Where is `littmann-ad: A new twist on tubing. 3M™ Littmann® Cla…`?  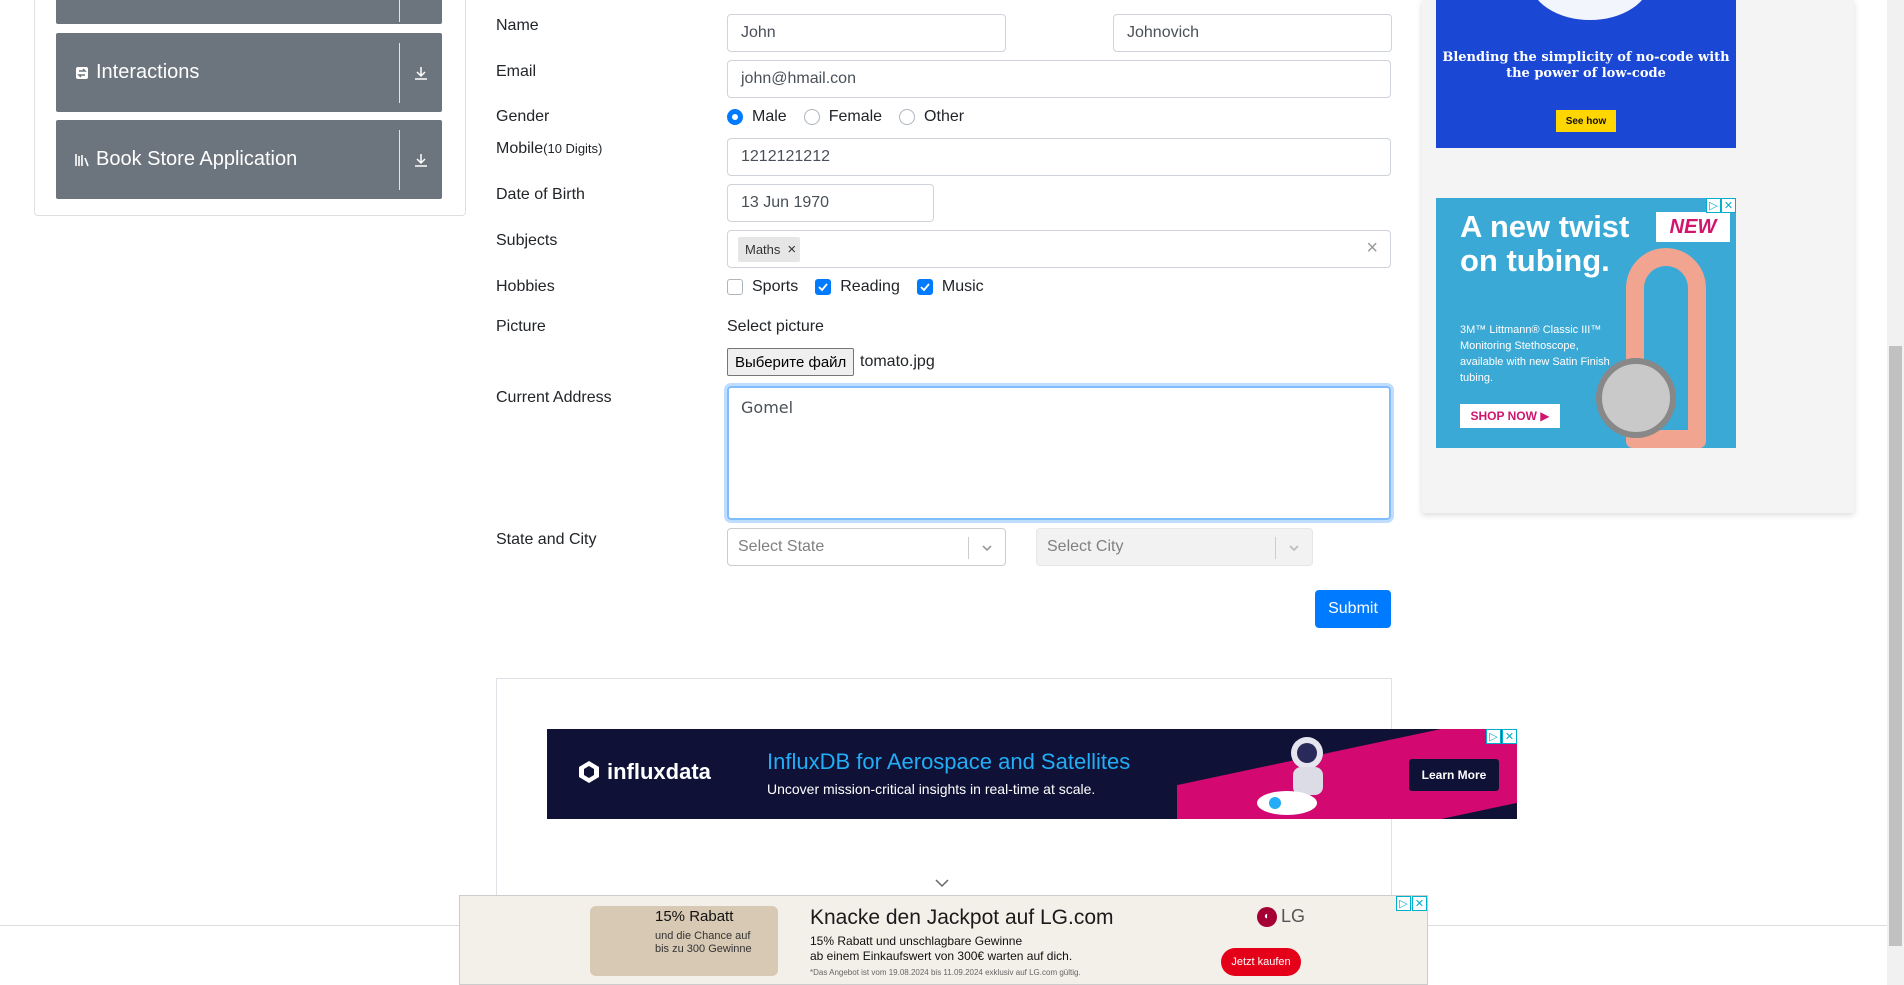
littmann-ad: A new twist on tubing. 3M™ Littmann® Cla… is located at coordinates (1586, 323).